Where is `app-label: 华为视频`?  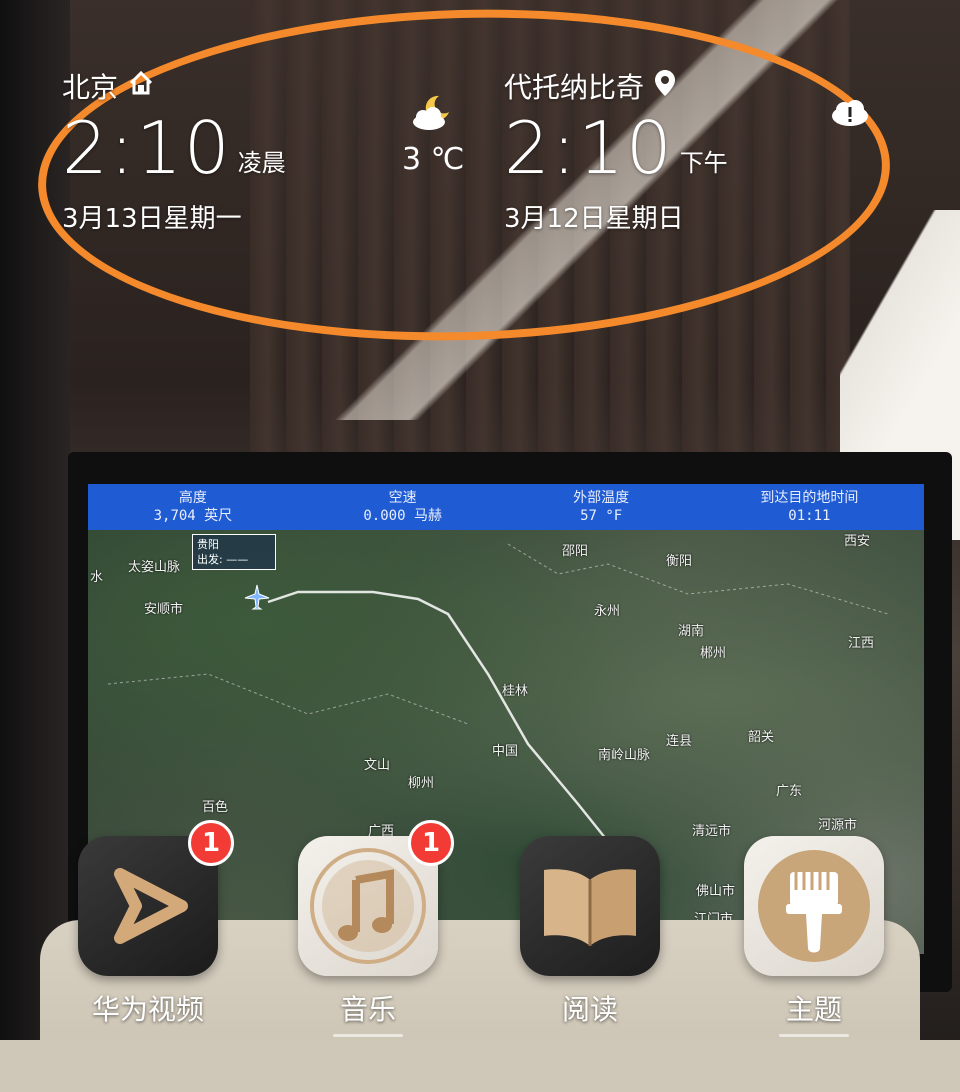 app-label: 华为视频 is located at coordinates (147, 1009).